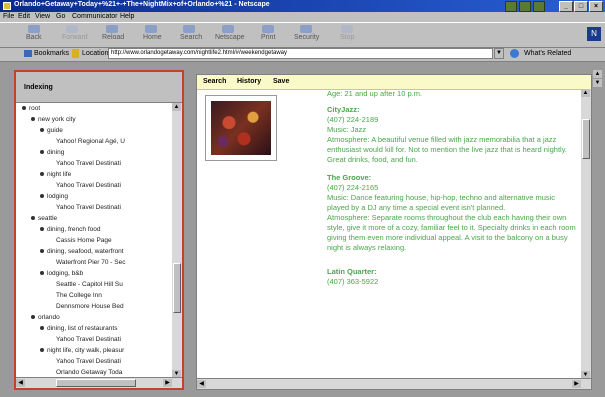 The height and width of the screenshot is (397, 605). Describe the element at coordinates (24, 16) in the screenshot. I see `menu-edit: Edit` at that location.